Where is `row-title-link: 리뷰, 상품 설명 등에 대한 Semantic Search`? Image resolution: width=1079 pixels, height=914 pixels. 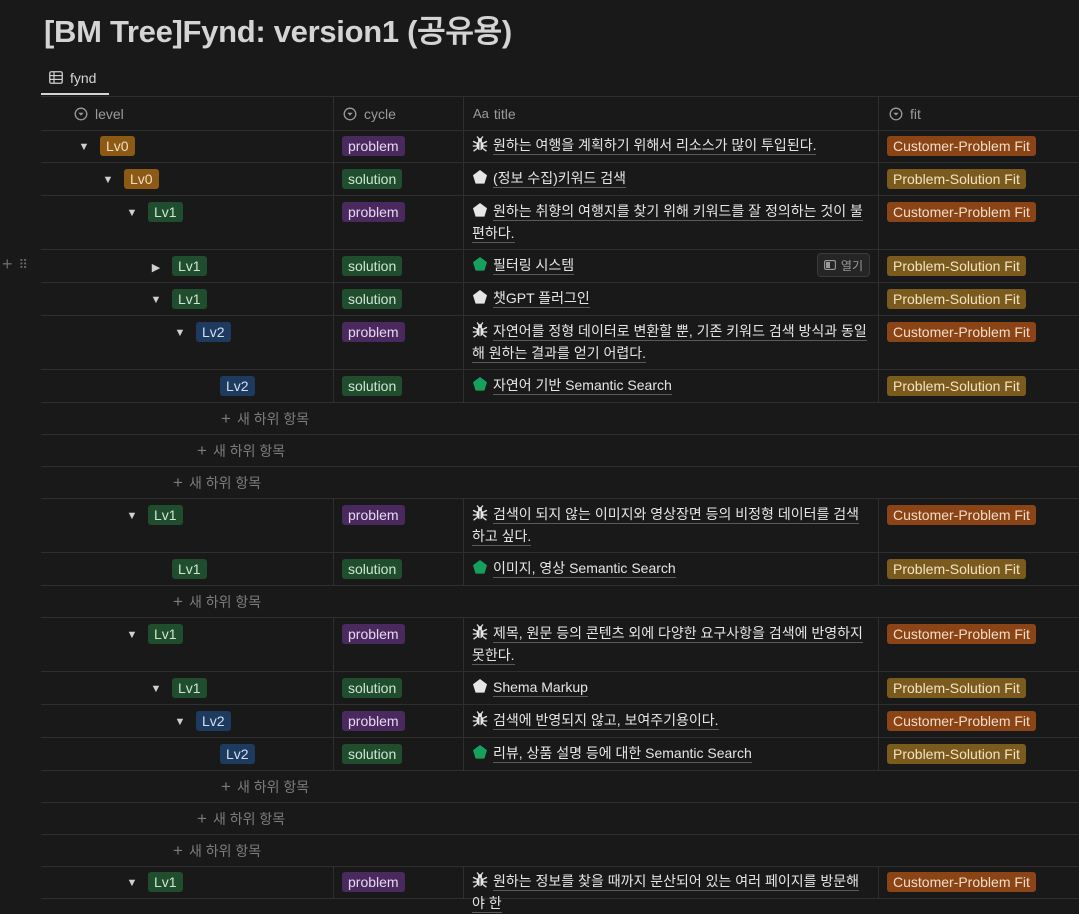 row-title-link: 리뷰, 상품 설명 등에 대한 Semantic Search is located at coordinates (622, 754).